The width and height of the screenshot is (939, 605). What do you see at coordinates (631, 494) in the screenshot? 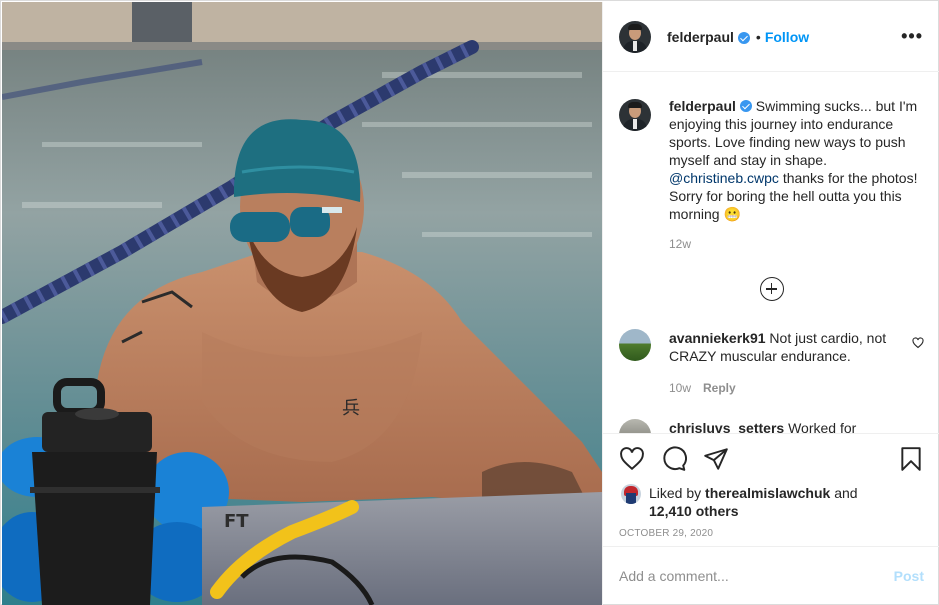
I see `liker-avatar` at bounding box center [631, 494].